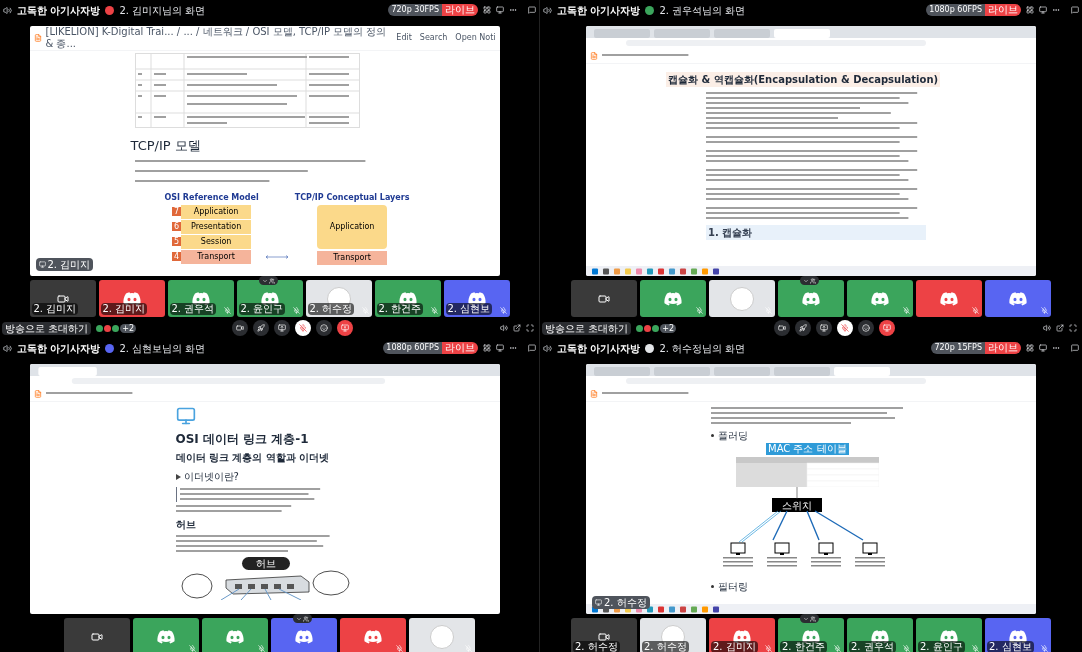  What do you see at coordinates (407, 298) in the screenshot?
I see `participant-tile: 2. 한건주` at bounding box center [407, 298].